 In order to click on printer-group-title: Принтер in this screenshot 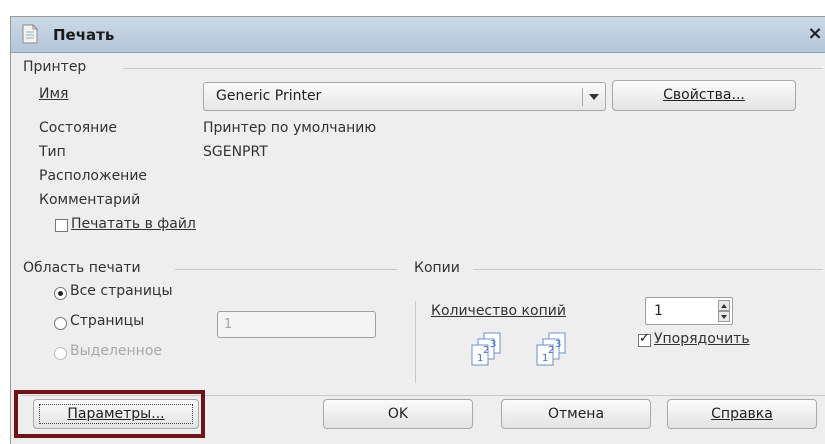, I will do `click(55, 67)`.